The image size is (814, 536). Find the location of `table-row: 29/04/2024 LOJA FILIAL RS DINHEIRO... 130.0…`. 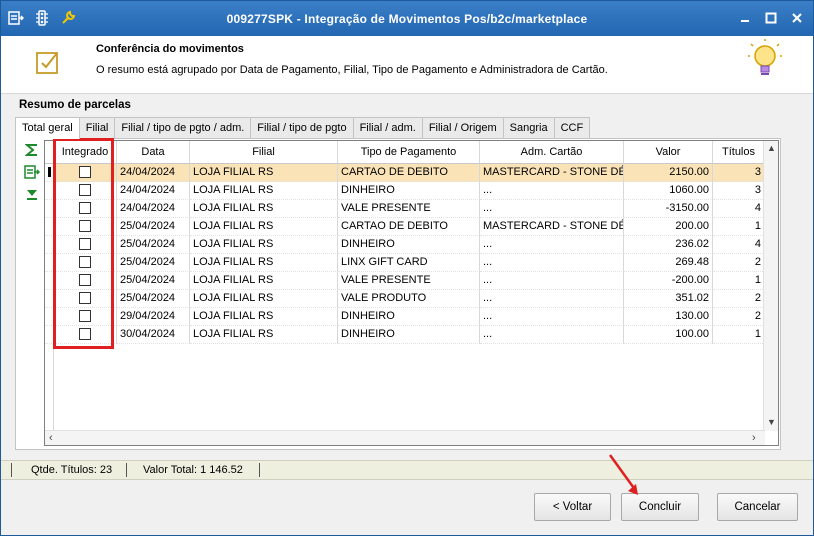

table-row: 29/04/2024 LOJA FILIAL RS DINHEIRO... 130.0… is located at coordinates (405, 317).